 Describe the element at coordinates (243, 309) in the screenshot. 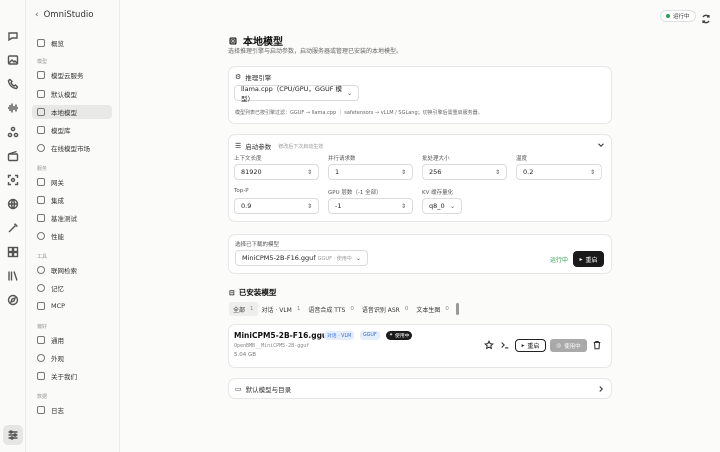

I see `tab-all: 全部 1` at that location.